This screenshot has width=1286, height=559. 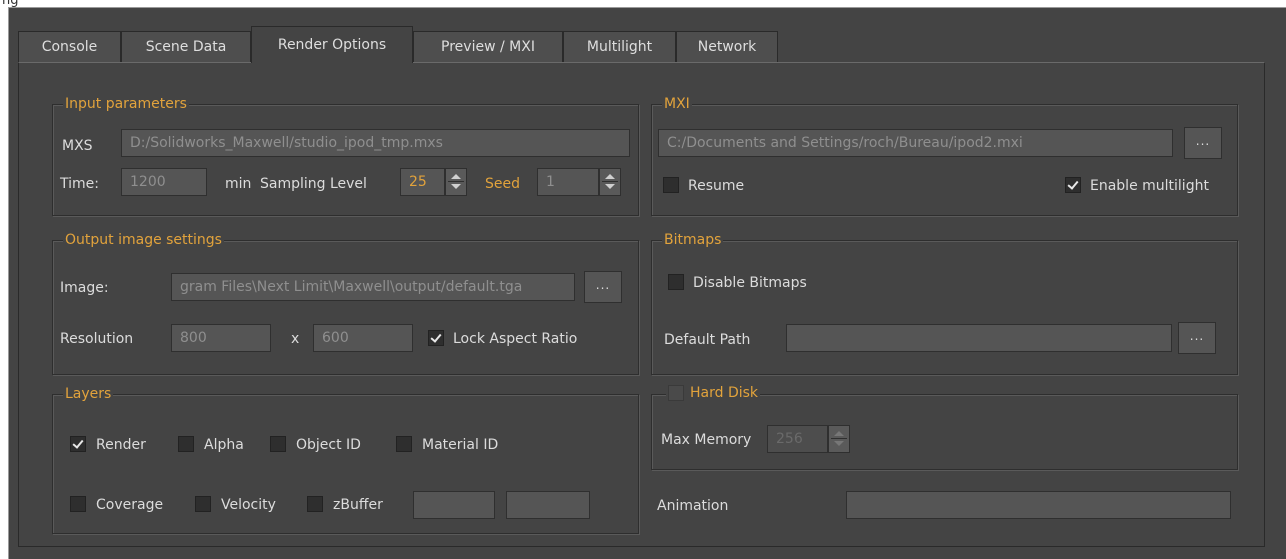 I want to click on default-path-field, so click(x=979, y=338).